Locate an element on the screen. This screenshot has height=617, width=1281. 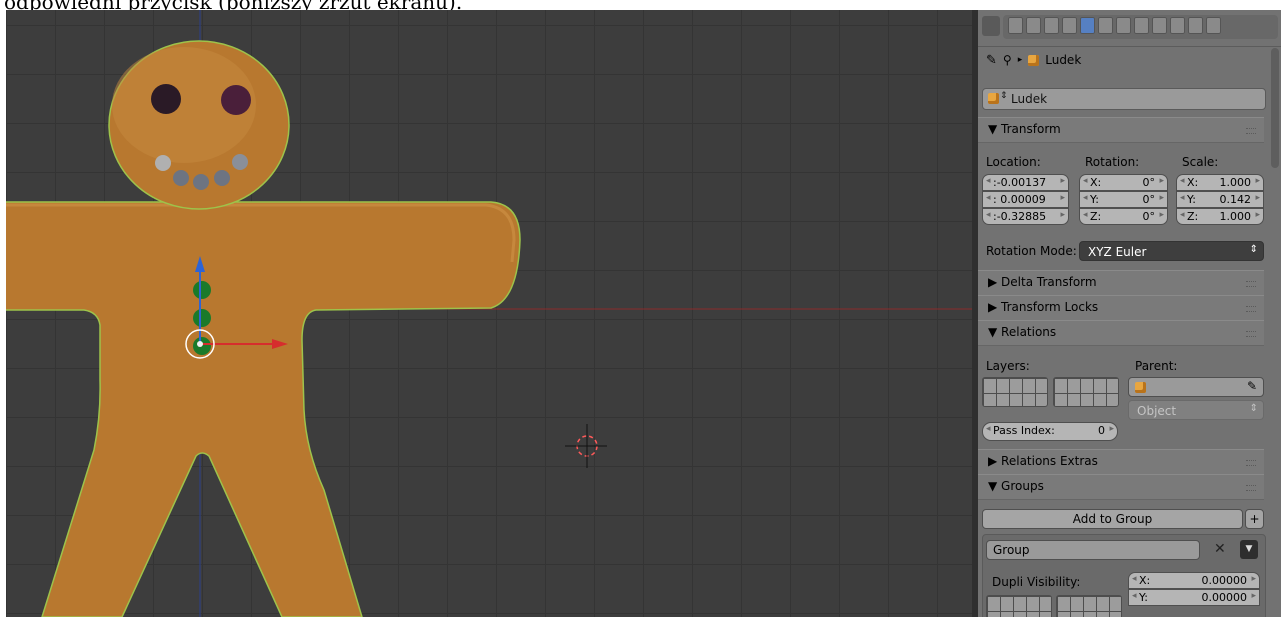
location-label: Location: is located at coordinates (1013, 162).